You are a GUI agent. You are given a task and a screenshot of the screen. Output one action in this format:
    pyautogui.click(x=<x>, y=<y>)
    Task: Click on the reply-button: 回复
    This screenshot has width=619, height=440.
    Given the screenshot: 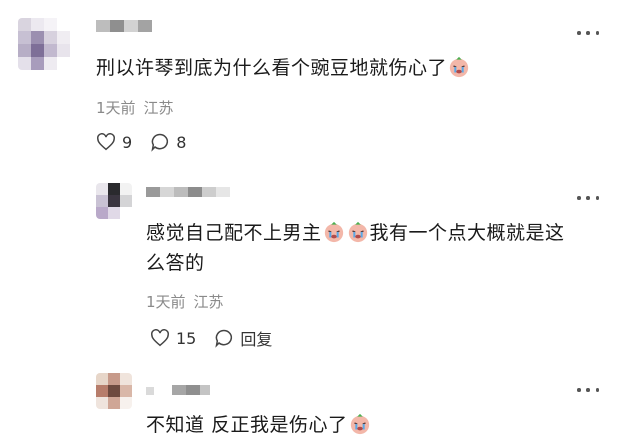 What is the action you would take?
    pyautogui.click(x=243, y=338)
    